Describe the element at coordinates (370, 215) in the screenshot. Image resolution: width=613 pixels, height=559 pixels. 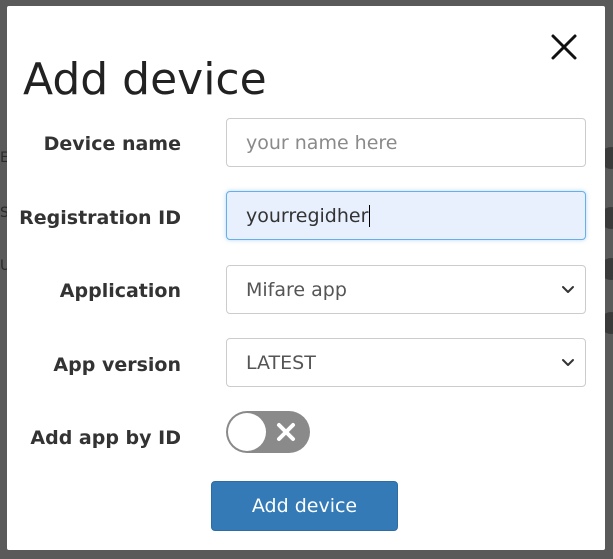
I see `text-caret` at that location.